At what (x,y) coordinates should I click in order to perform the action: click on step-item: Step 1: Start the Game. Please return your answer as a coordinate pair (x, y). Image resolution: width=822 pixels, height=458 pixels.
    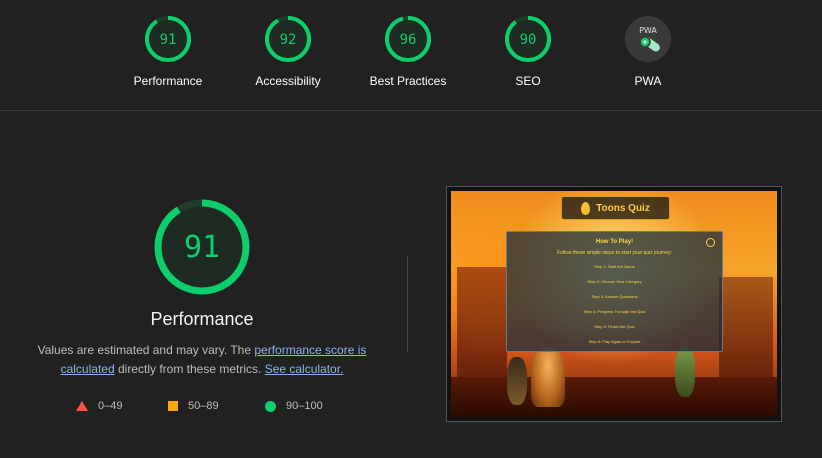
    Looking at the image, I should click on (614, 266).